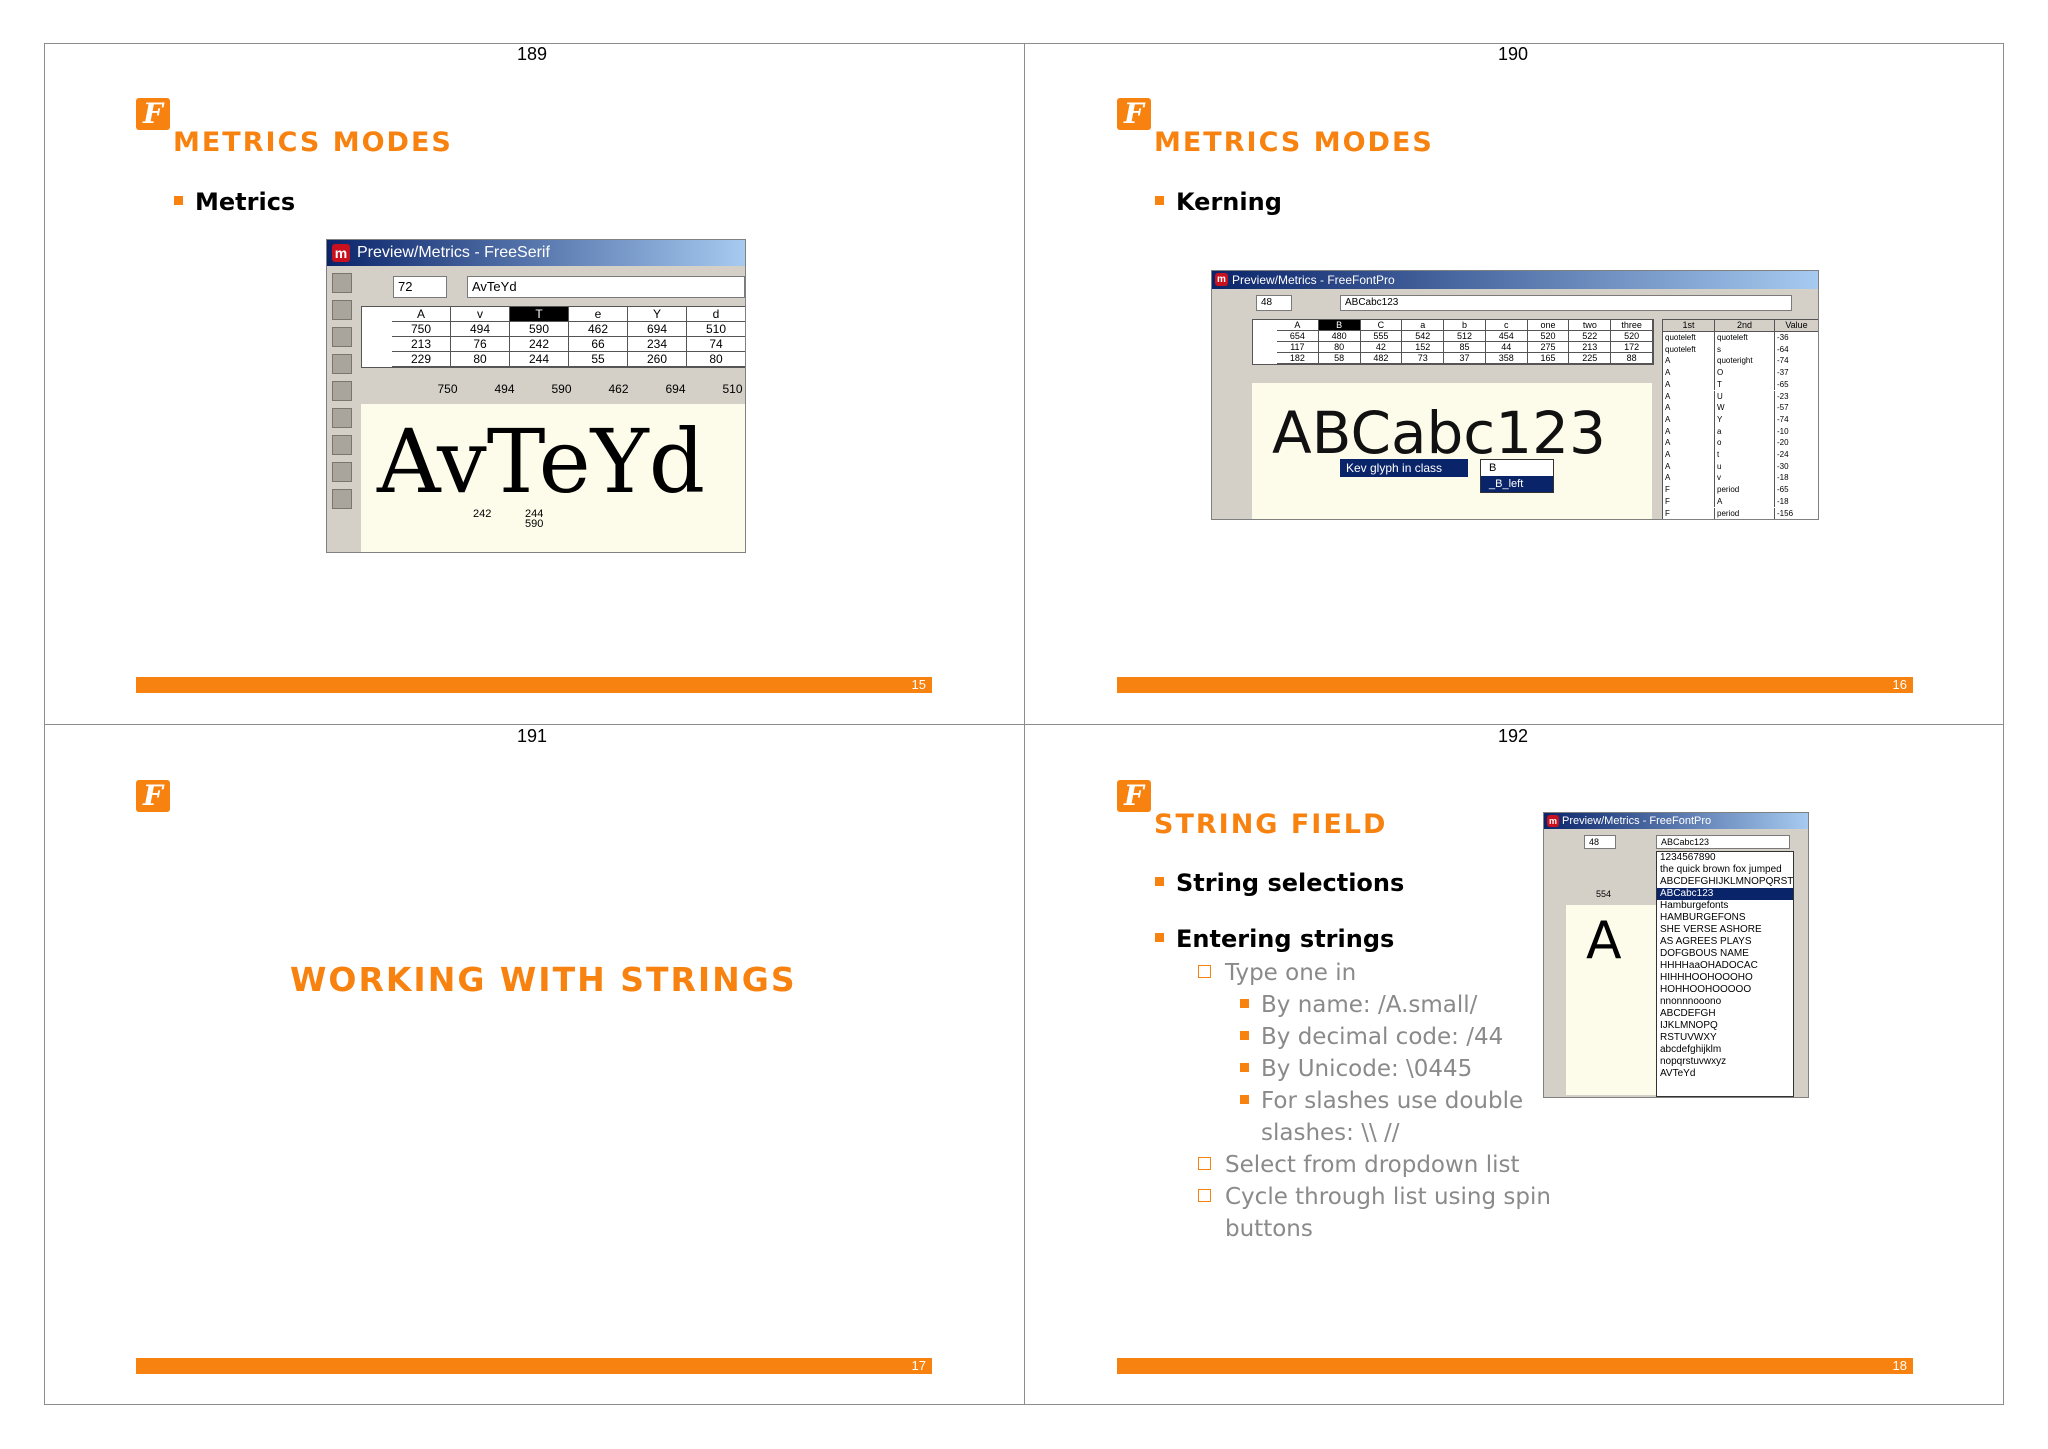 The height and width of the screenshot is (1449, 2048). I want to click on context-menu-item: Kev glyph in class, so click(1404, 468).